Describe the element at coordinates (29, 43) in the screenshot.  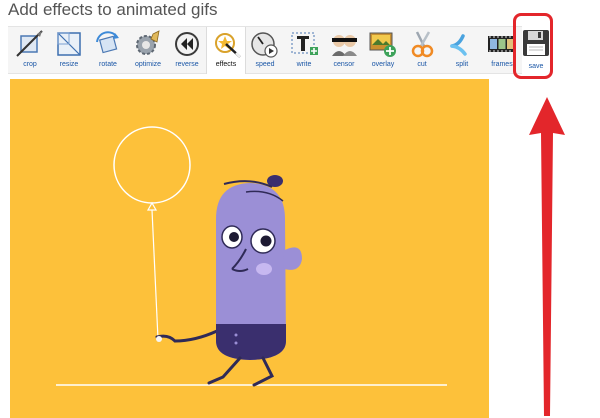
I see `crop-icon` at that location.